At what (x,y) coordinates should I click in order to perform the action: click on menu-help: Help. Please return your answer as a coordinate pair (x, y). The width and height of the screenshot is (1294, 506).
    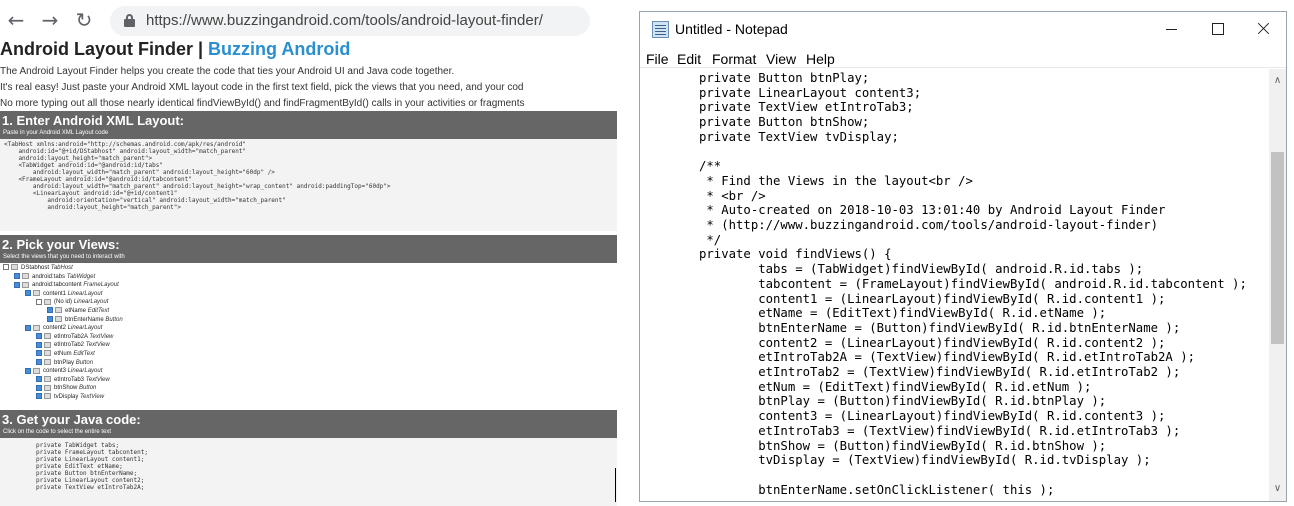
    Looking at the image, I should click on (820, 59).